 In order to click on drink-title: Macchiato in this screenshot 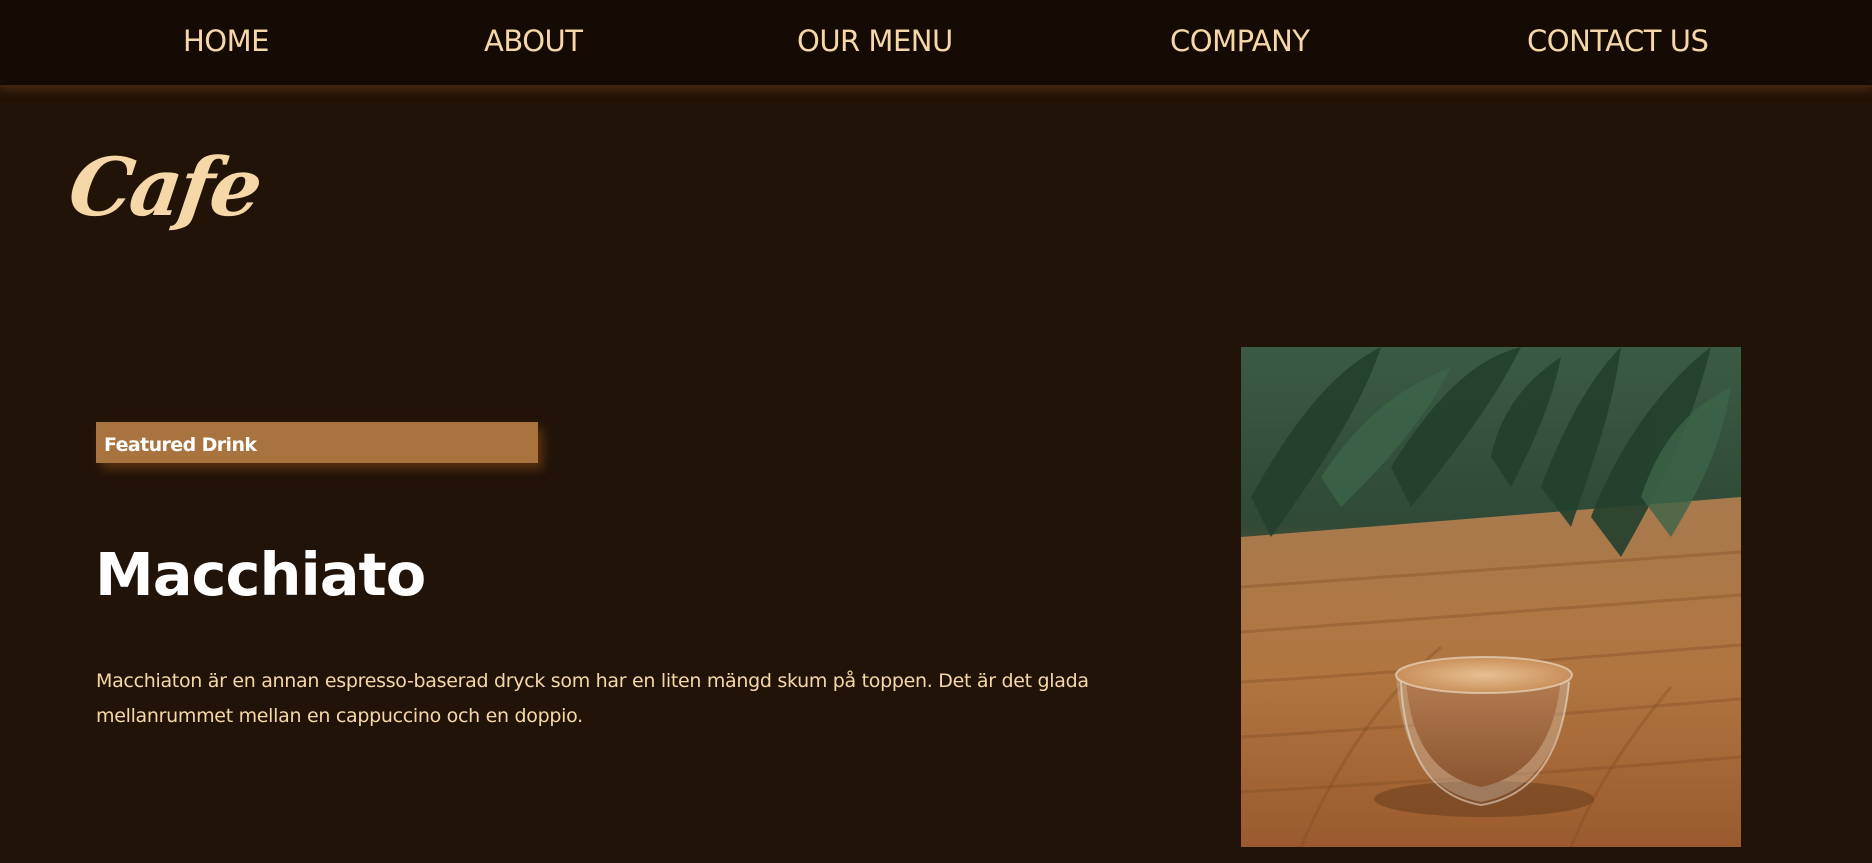, I will do `click(260, 574)`.